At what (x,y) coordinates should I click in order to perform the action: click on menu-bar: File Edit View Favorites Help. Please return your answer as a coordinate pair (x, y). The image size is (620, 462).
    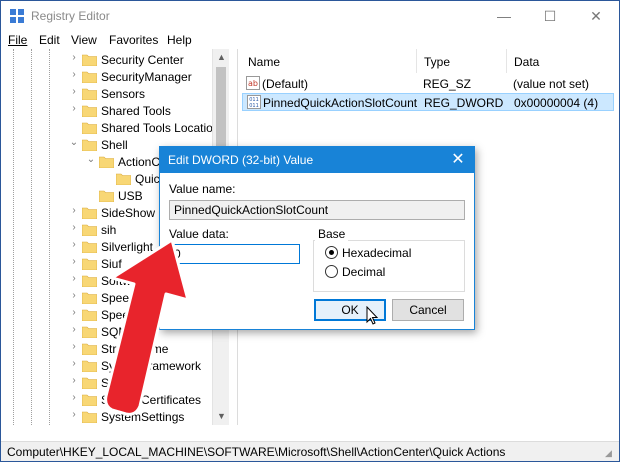
    Looking at the image, I should click on (310, 40).